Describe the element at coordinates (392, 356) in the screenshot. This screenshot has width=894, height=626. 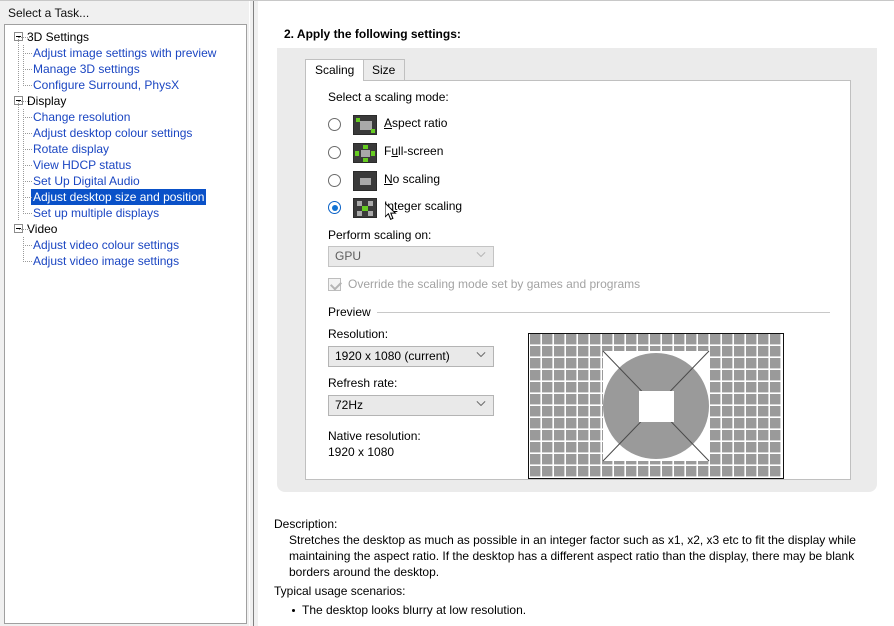
I see `resolution-value: 1920 x 1080 (current)` at that location.